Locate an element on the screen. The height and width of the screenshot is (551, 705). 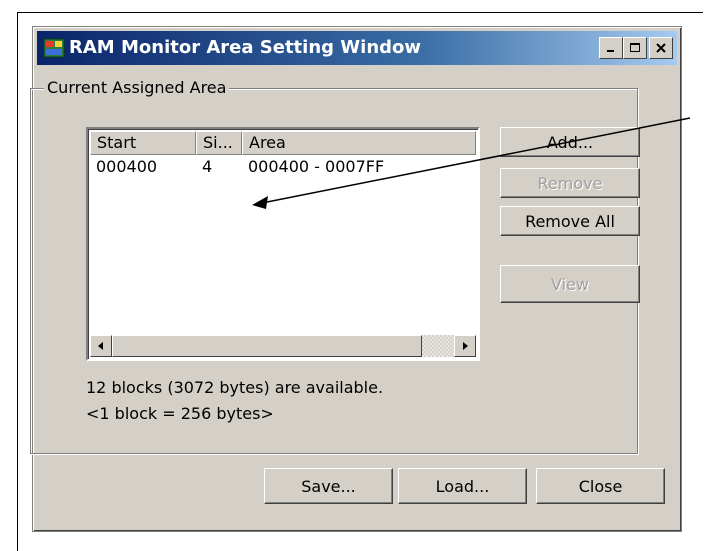
arrow-right-icon is located at coordinates (465, 346).